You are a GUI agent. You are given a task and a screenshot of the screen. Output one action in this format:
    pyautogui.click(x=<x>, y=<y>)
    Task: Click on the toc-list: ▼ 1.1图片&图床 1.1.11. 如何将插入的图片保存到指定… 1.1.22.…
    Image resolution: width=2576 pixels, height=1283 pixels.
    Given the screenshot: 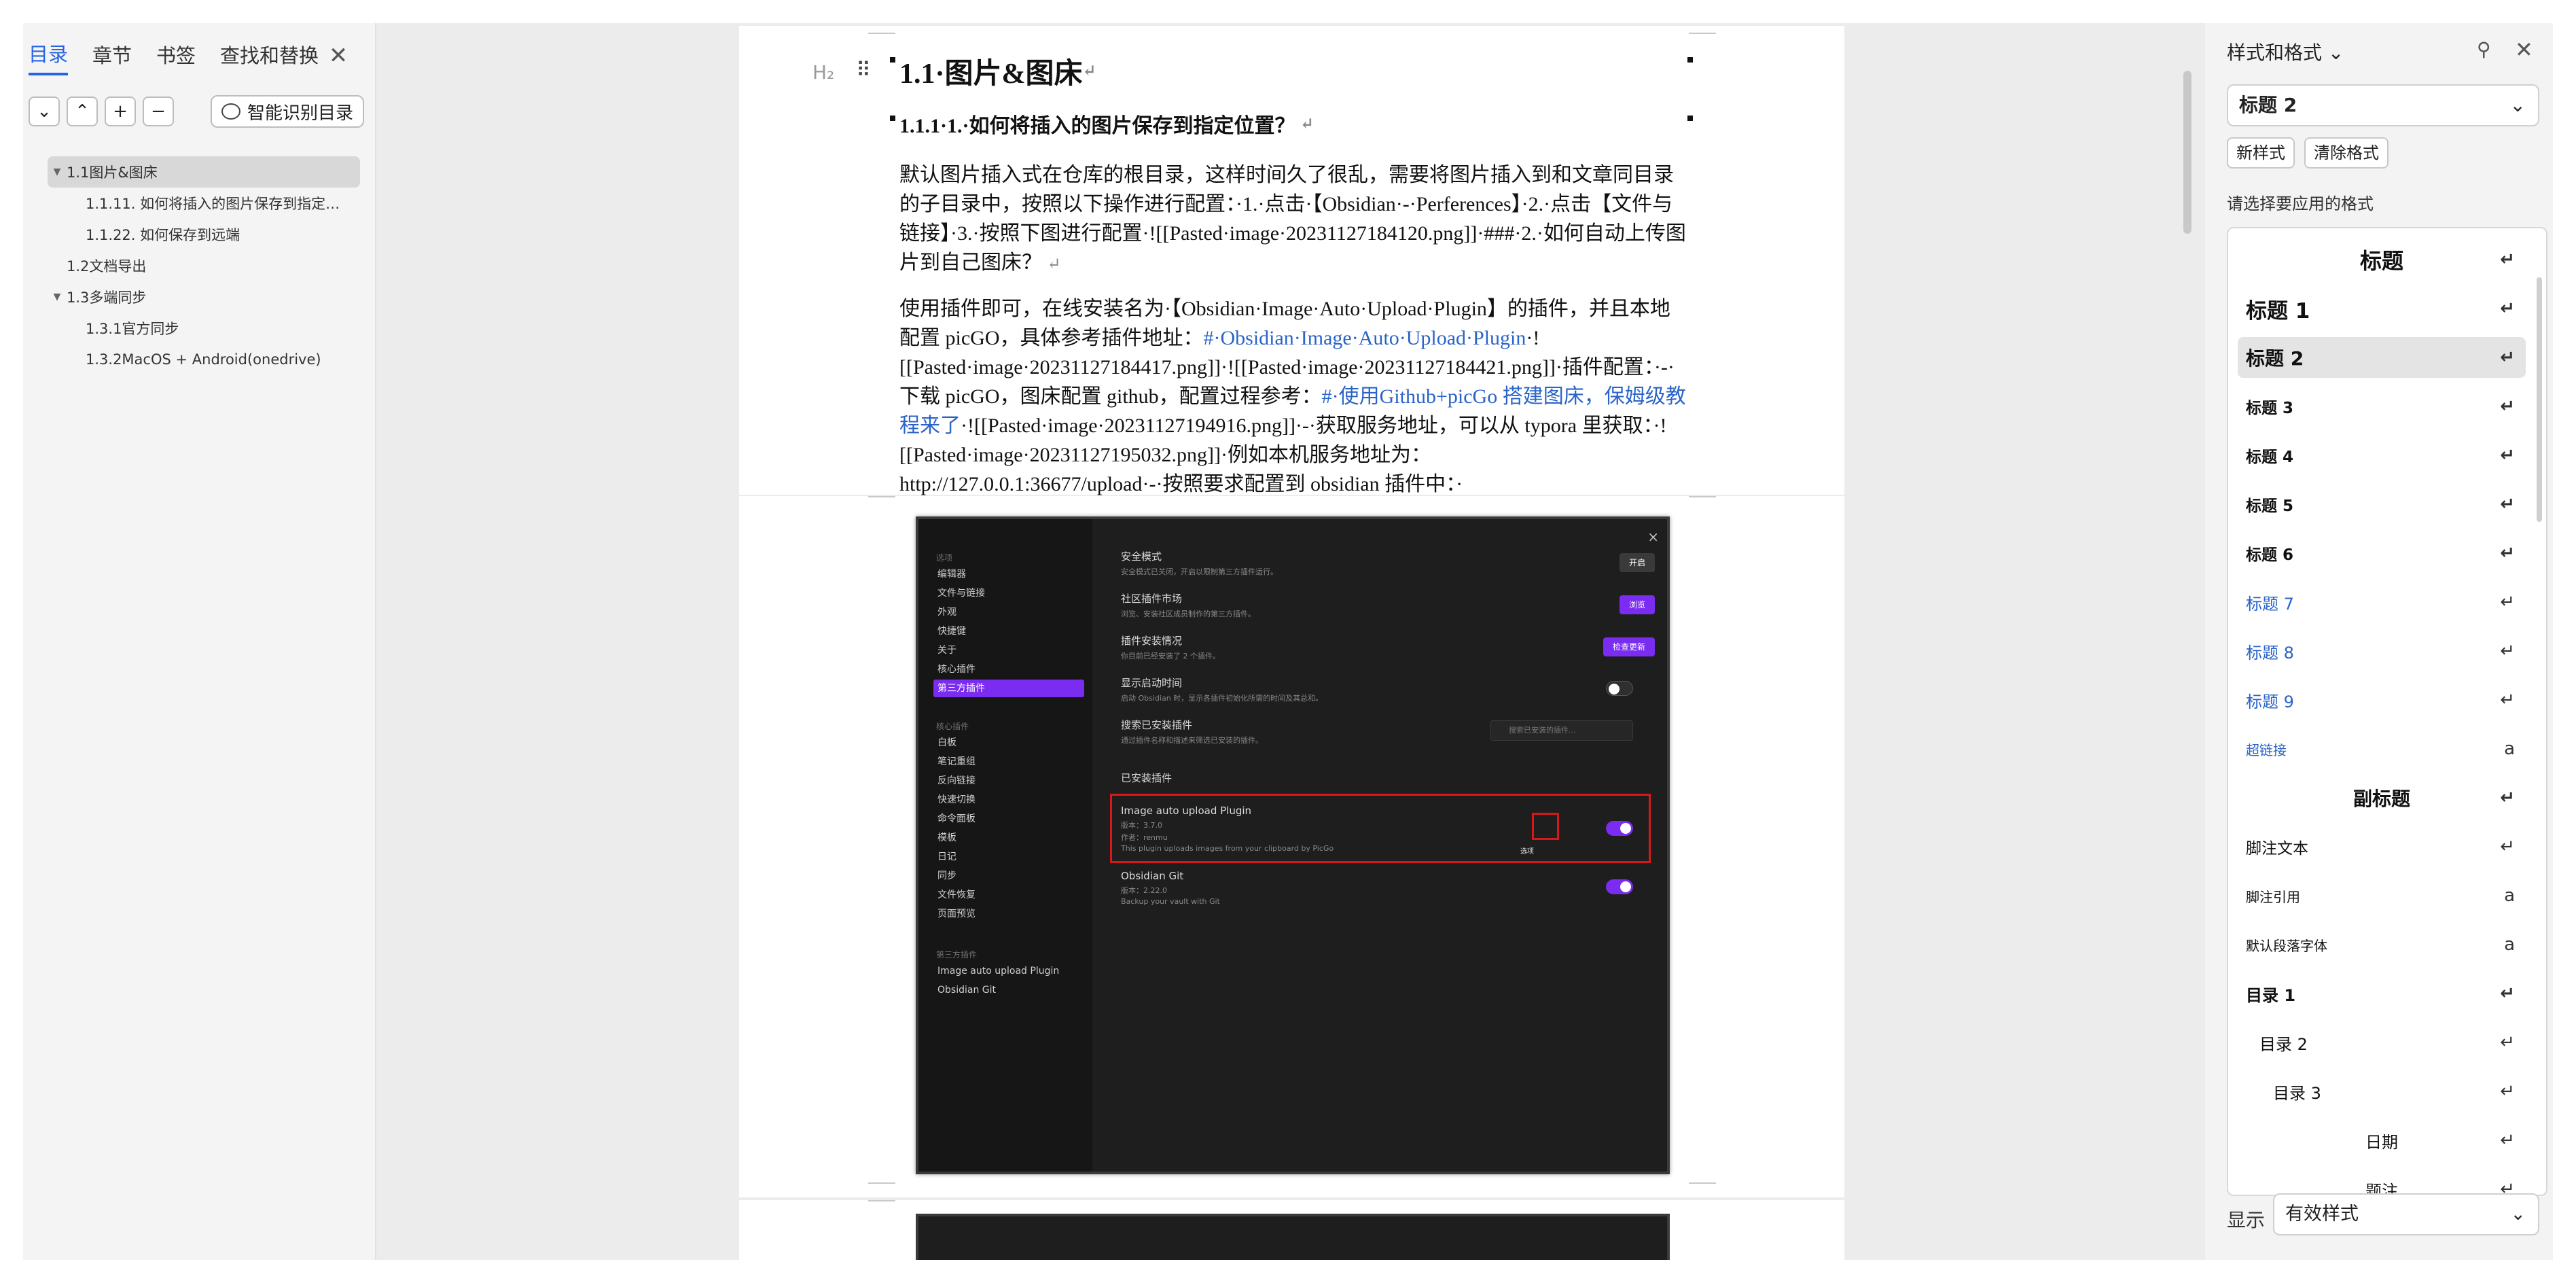 What is the action you would take?
    pyautogui.click(x=204, y=265)
    